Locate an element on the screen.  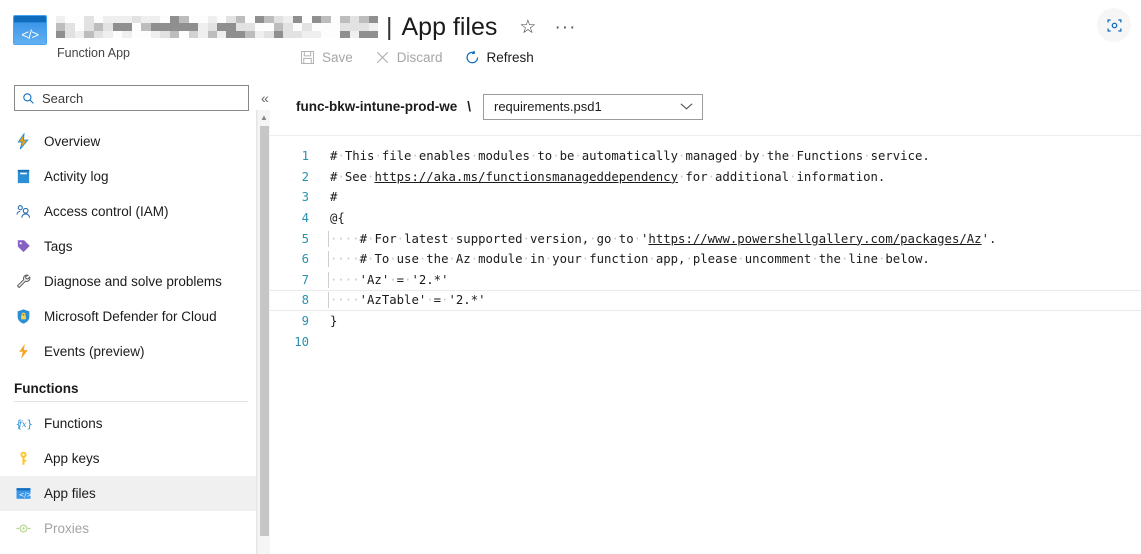
editor-line: 8 ····'AzTable'·=·'2.*' is located at coordinates (705, 300).